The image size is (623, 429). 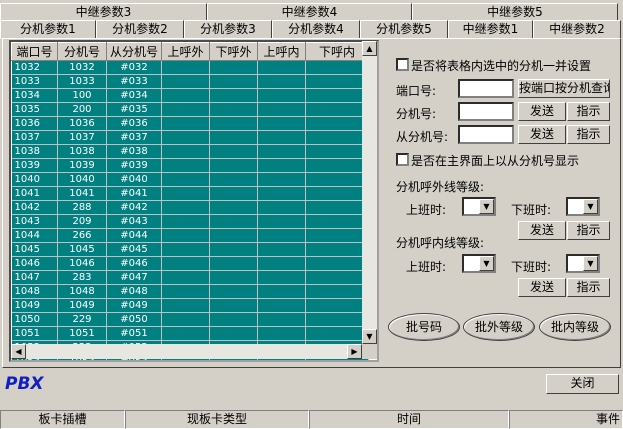 I want to click on table-cell: #048, so click(x=134, y=291).